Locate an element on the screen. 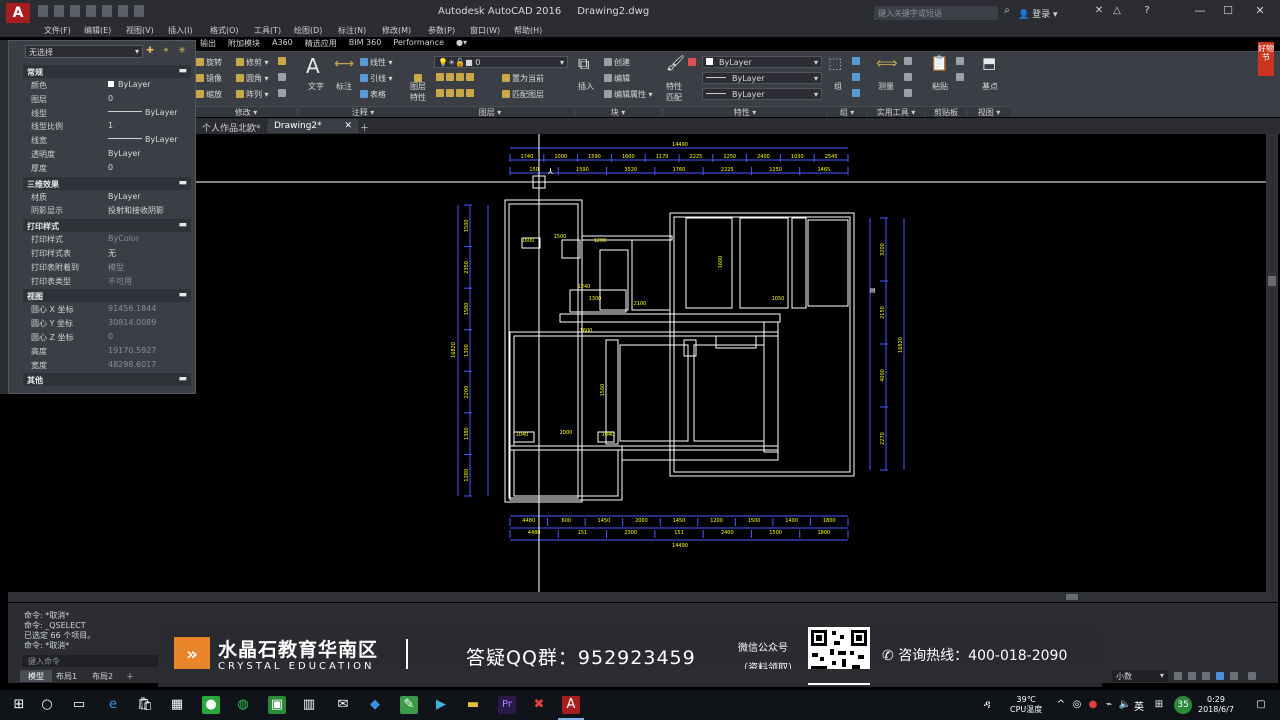  property-row: 宽度 48298.6017 is located at coordinates (107, 365).